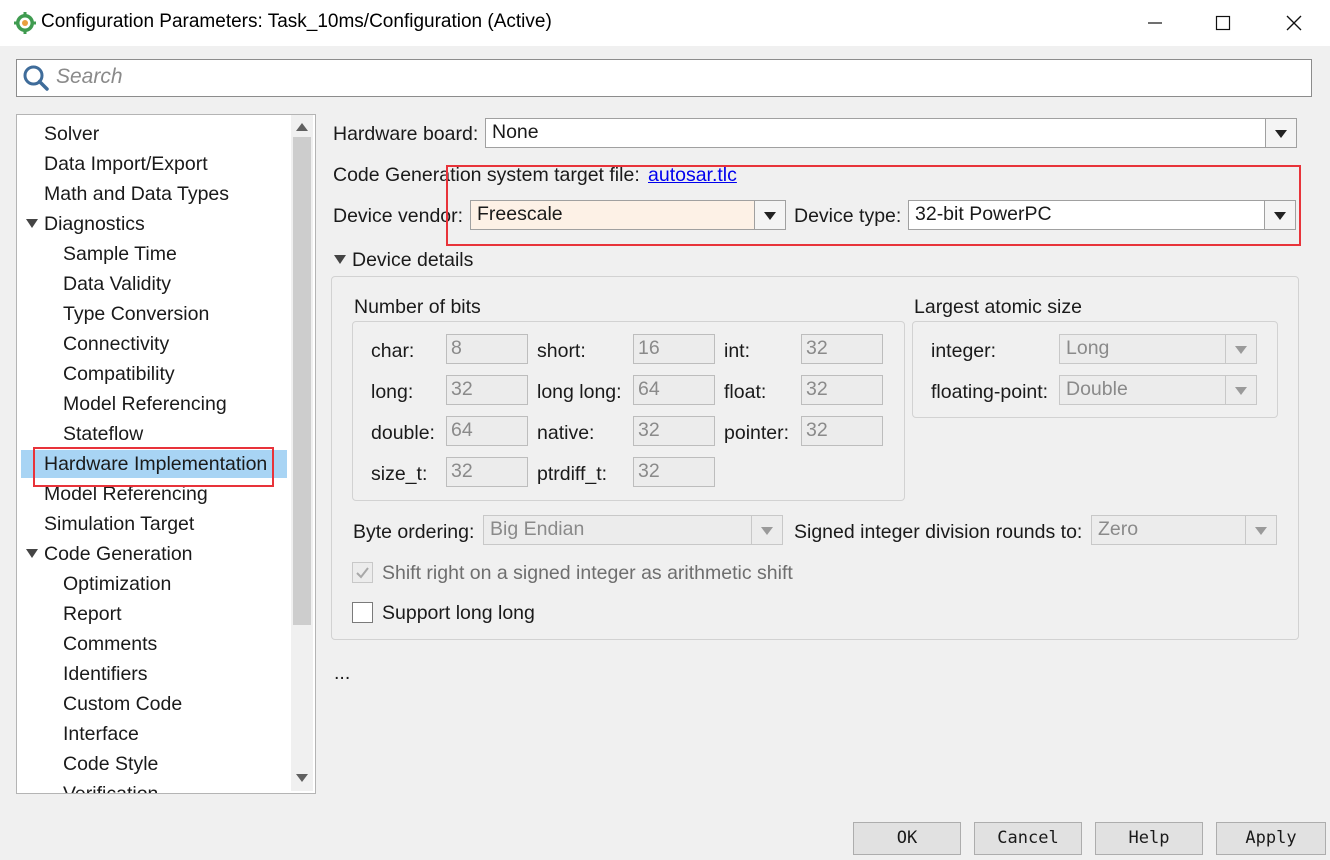 This screenshot has width=1330, height=860. Describe the element at coordinates (676, 77) in the screenshot. I see `search-input` at that location.